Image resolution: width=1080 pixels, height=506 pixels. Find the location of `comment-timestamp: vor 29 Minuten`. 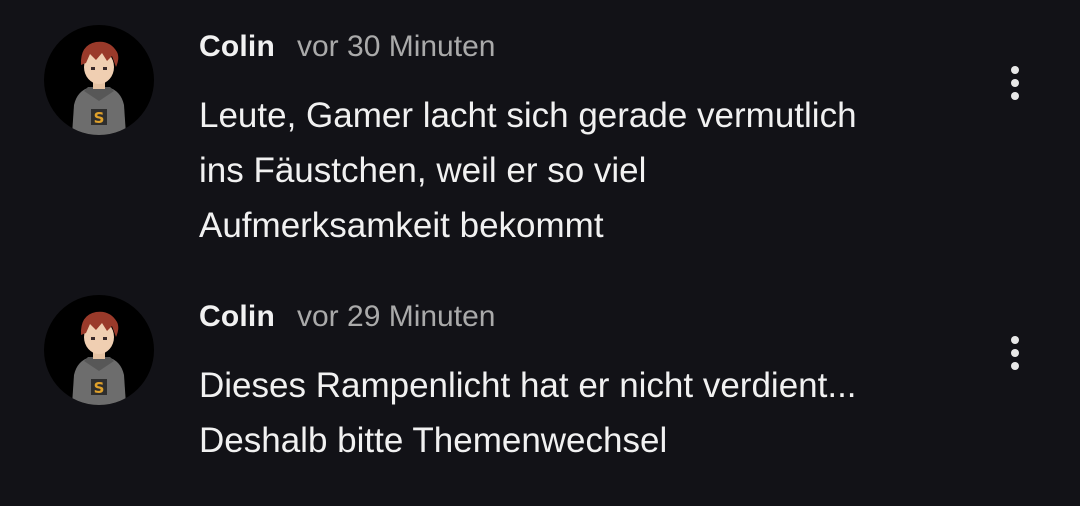

comment-timestamp: vor 29 Minuten is located at coordinates (396, 317).